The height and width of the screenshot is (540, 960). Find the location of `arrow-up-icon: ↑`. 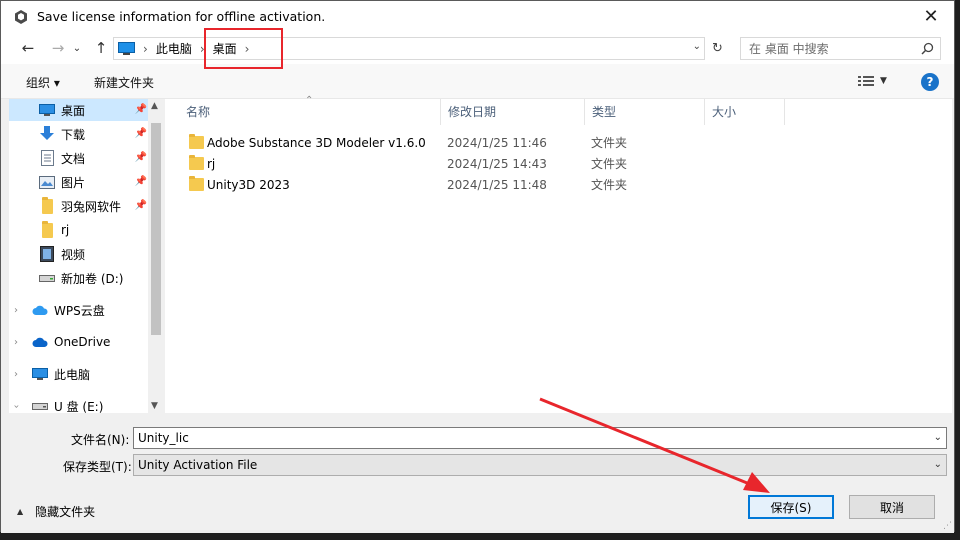

arrow-up-icon: ↑ is located at coordinates (101, 48).